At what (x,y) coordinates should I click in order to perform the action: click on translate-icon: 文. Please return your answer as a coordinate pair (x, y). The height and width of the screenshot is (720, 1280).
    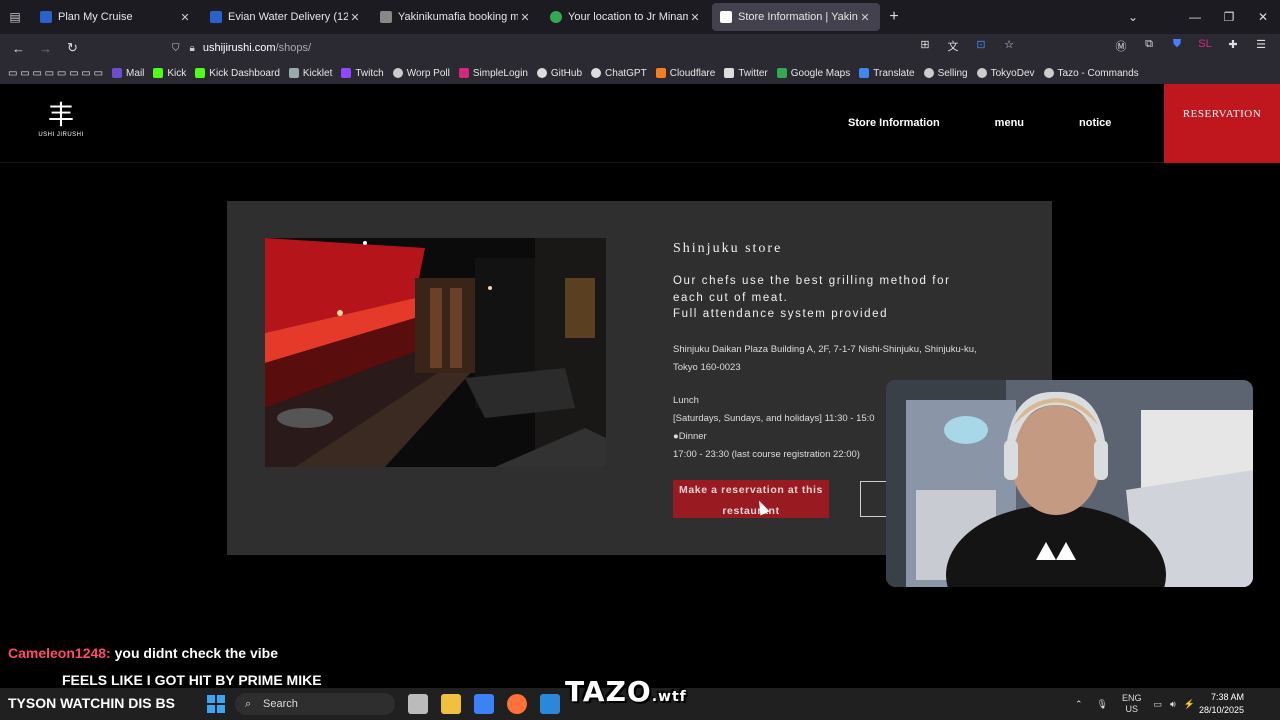
    Looking at the image, I should click on (953, 47).